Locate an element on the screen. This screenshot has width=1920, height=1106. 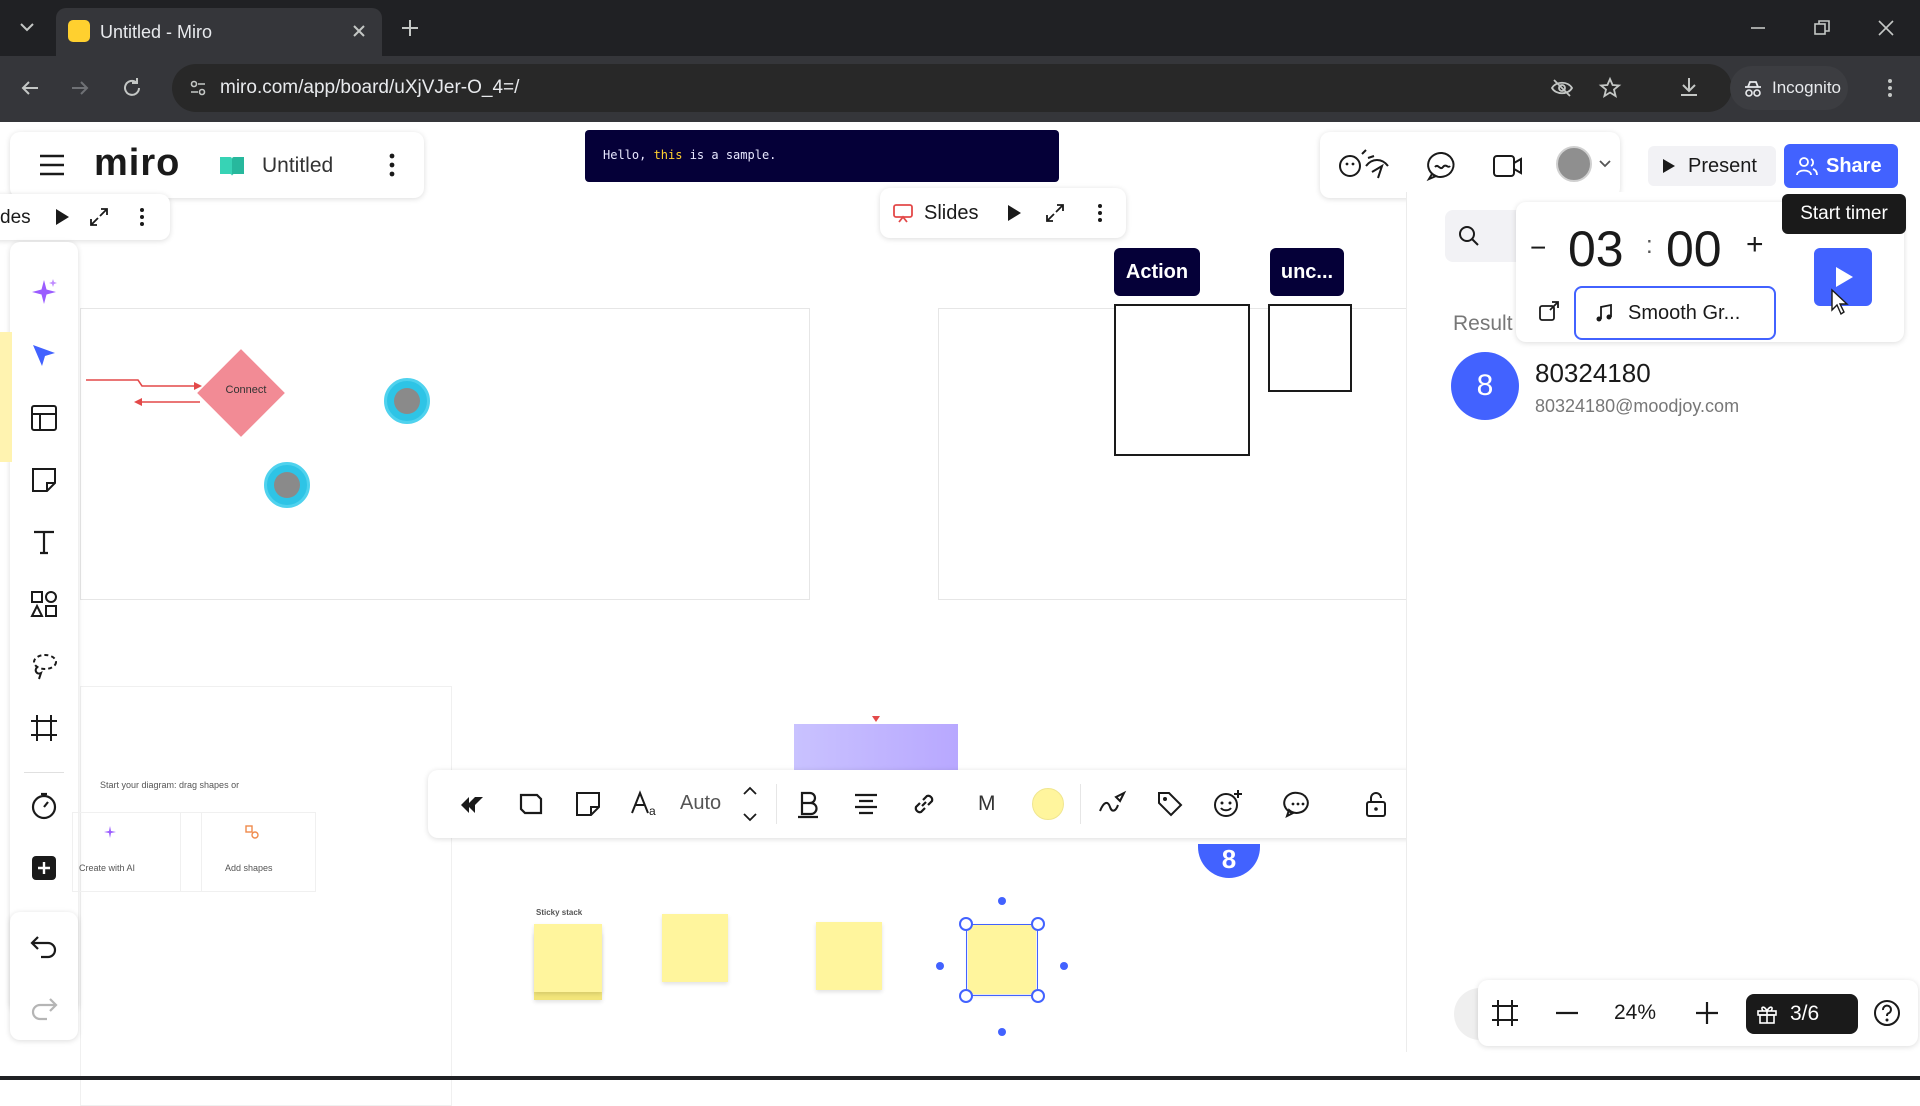
more-apps-plus-icon is located at coordinates (44, 868).